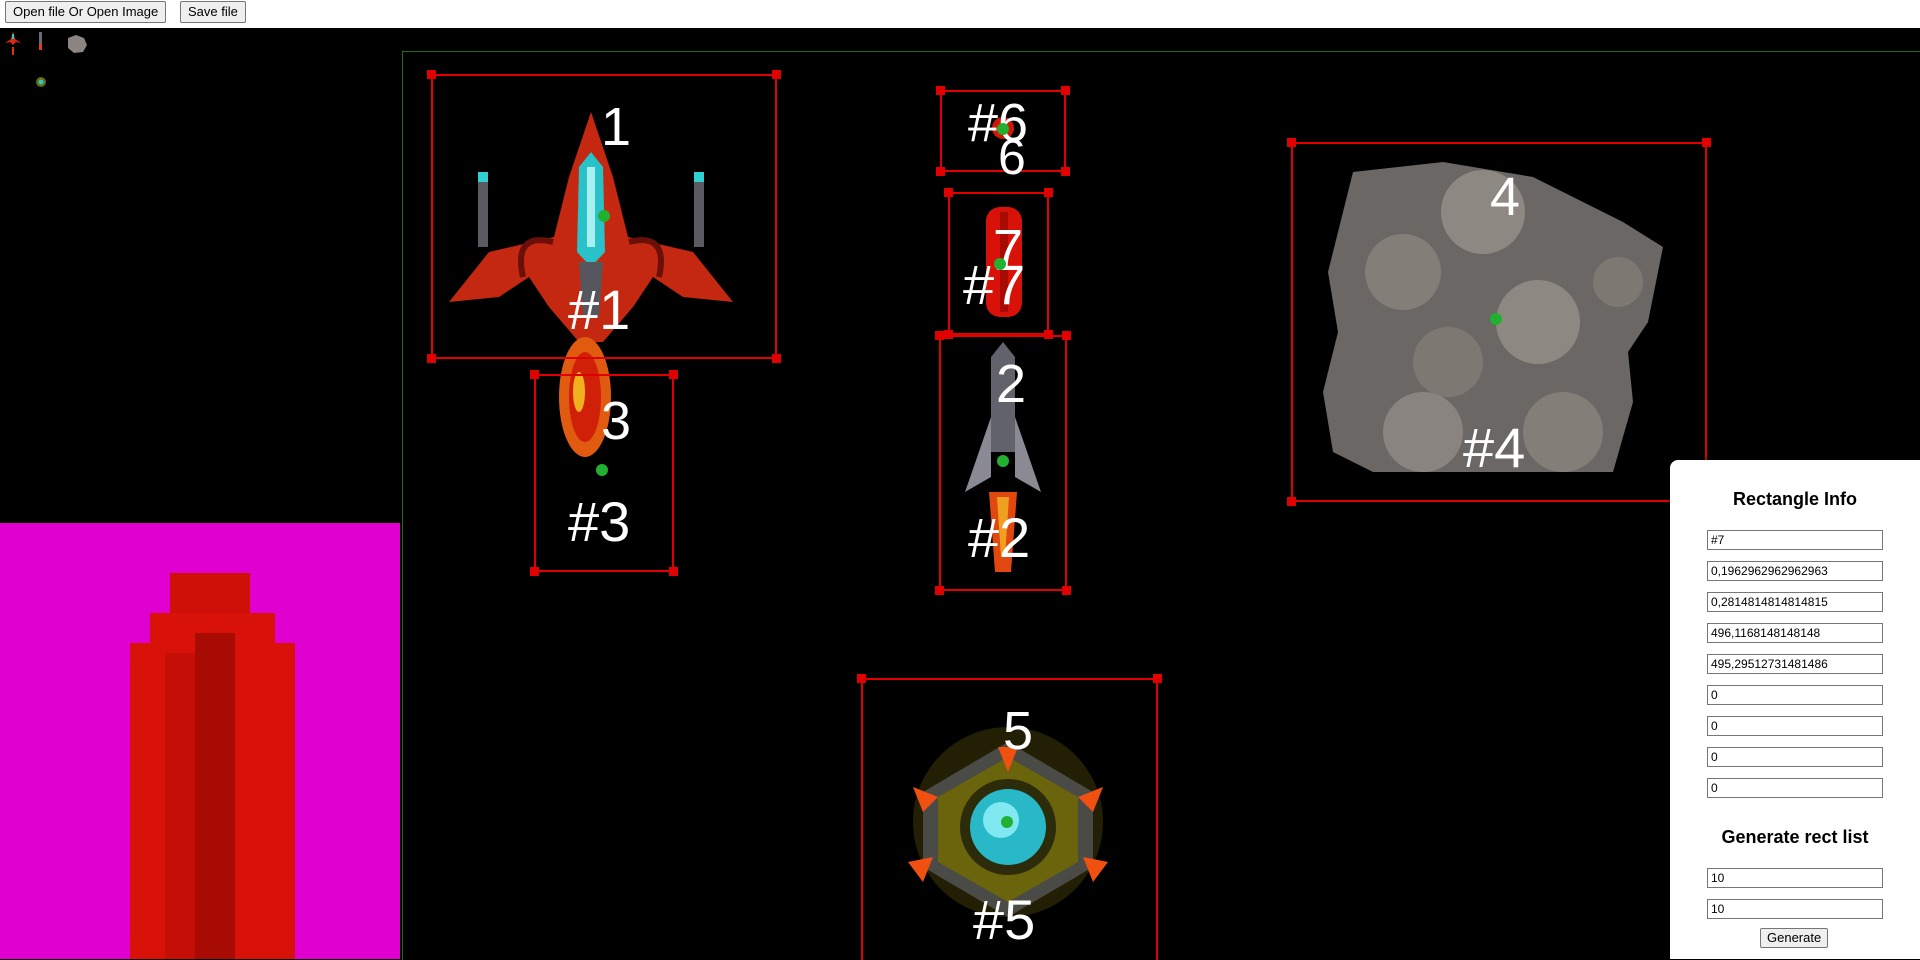 This screenshot has height=960, width=1920. Describe the element at coordinates (1795, 602) in the screenshot. I see `rect-y-field` at that location.